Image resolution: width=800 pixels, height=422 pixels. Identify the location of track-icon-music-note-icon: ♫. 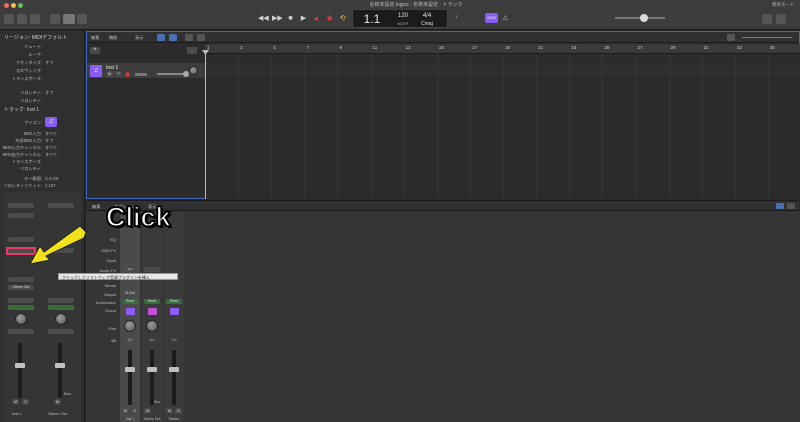
(51, 122).